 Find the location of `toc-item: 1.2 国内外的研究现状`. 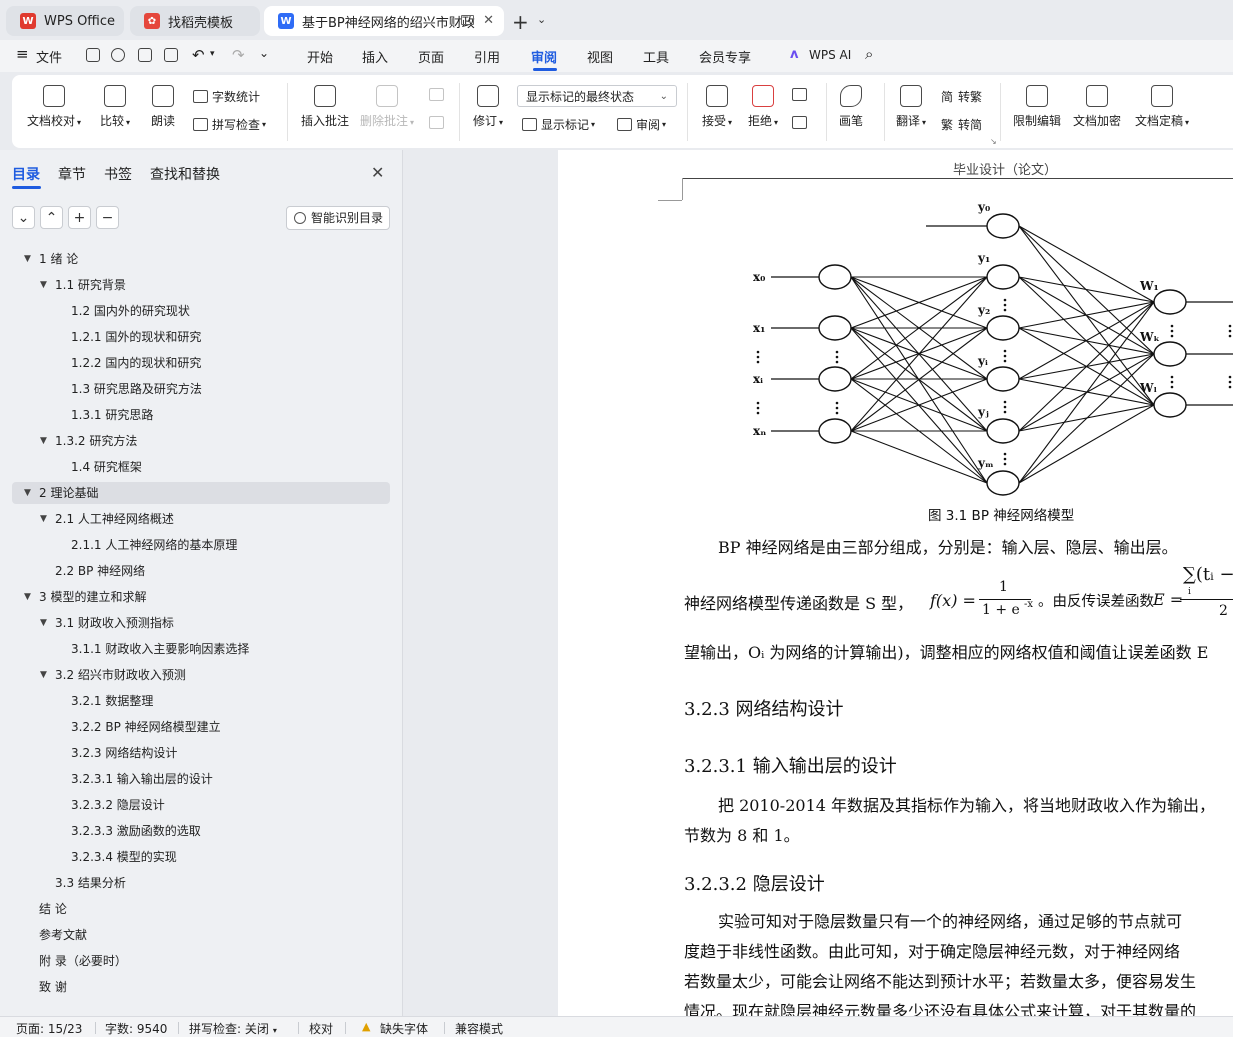

toc-item: 1.2 国内外的研究现状 is located at coordinates (201, 311).